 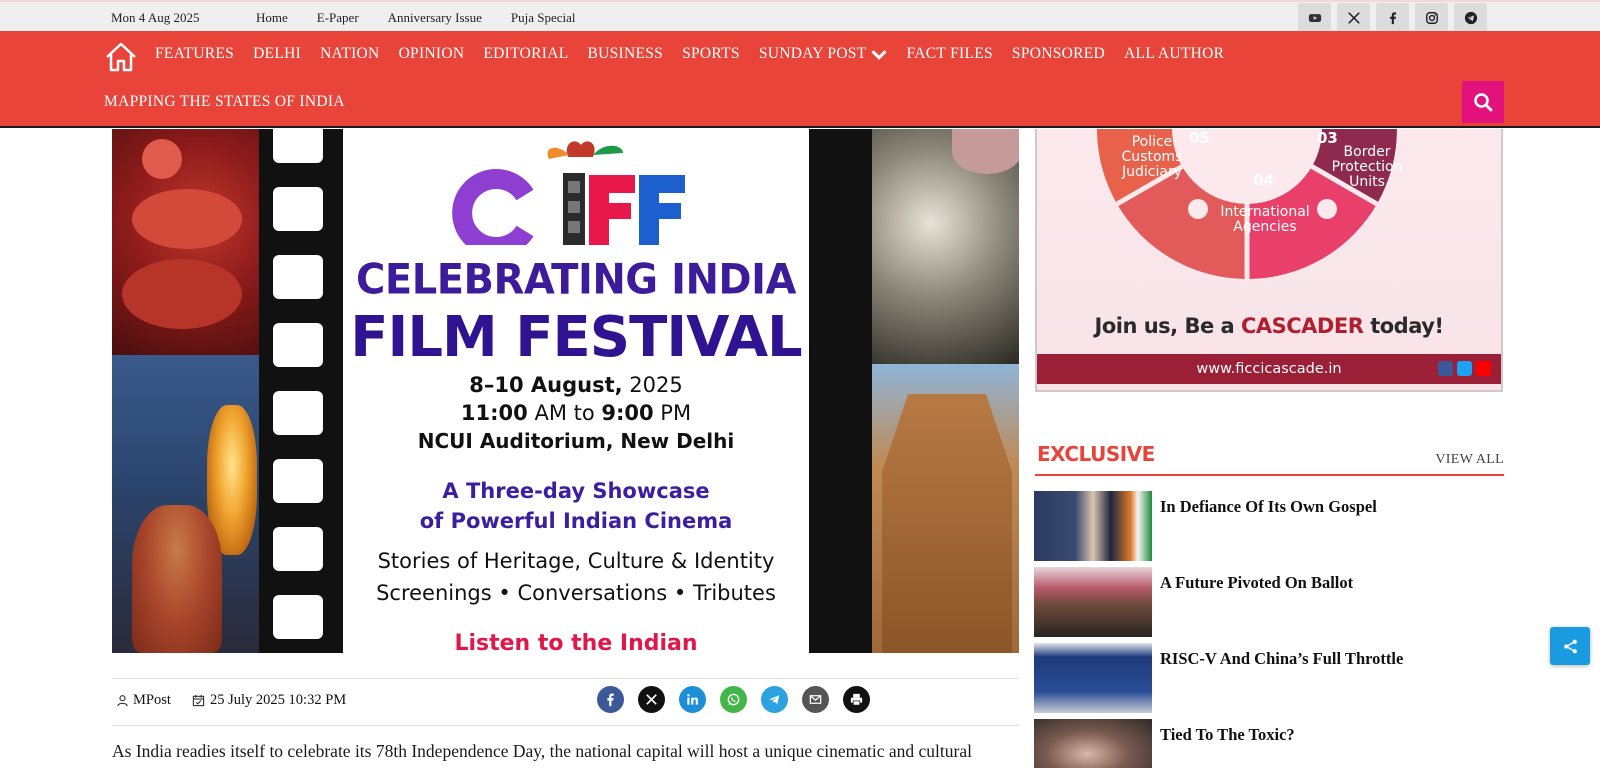 I want to click on poster-venue: NCUI Auditorium, New Delhi, so click(x=576, y=441).